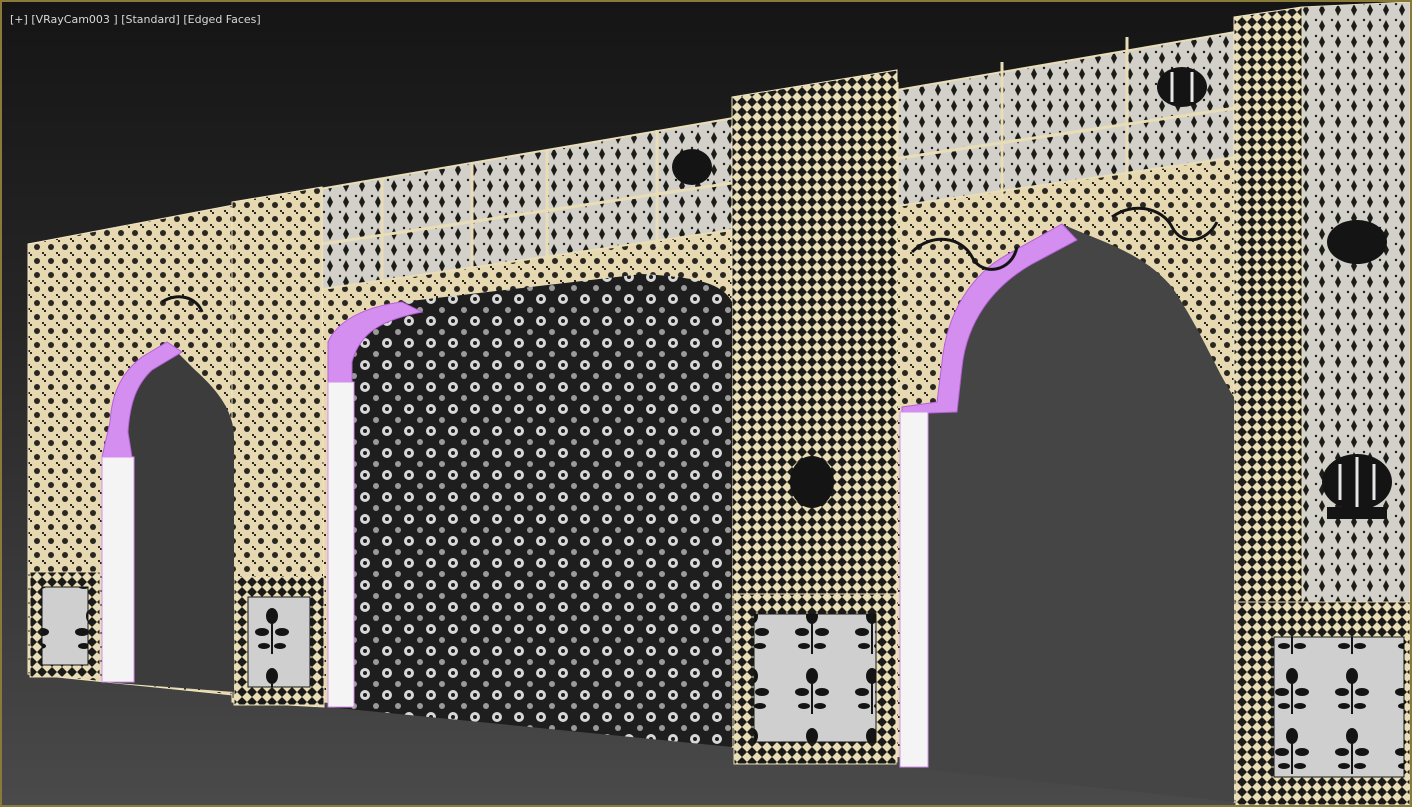  Describe the element at coordinates (74, 19) in the screenshot. I see `viewport-camera-menu: [VRayCam003 ]` at that location.